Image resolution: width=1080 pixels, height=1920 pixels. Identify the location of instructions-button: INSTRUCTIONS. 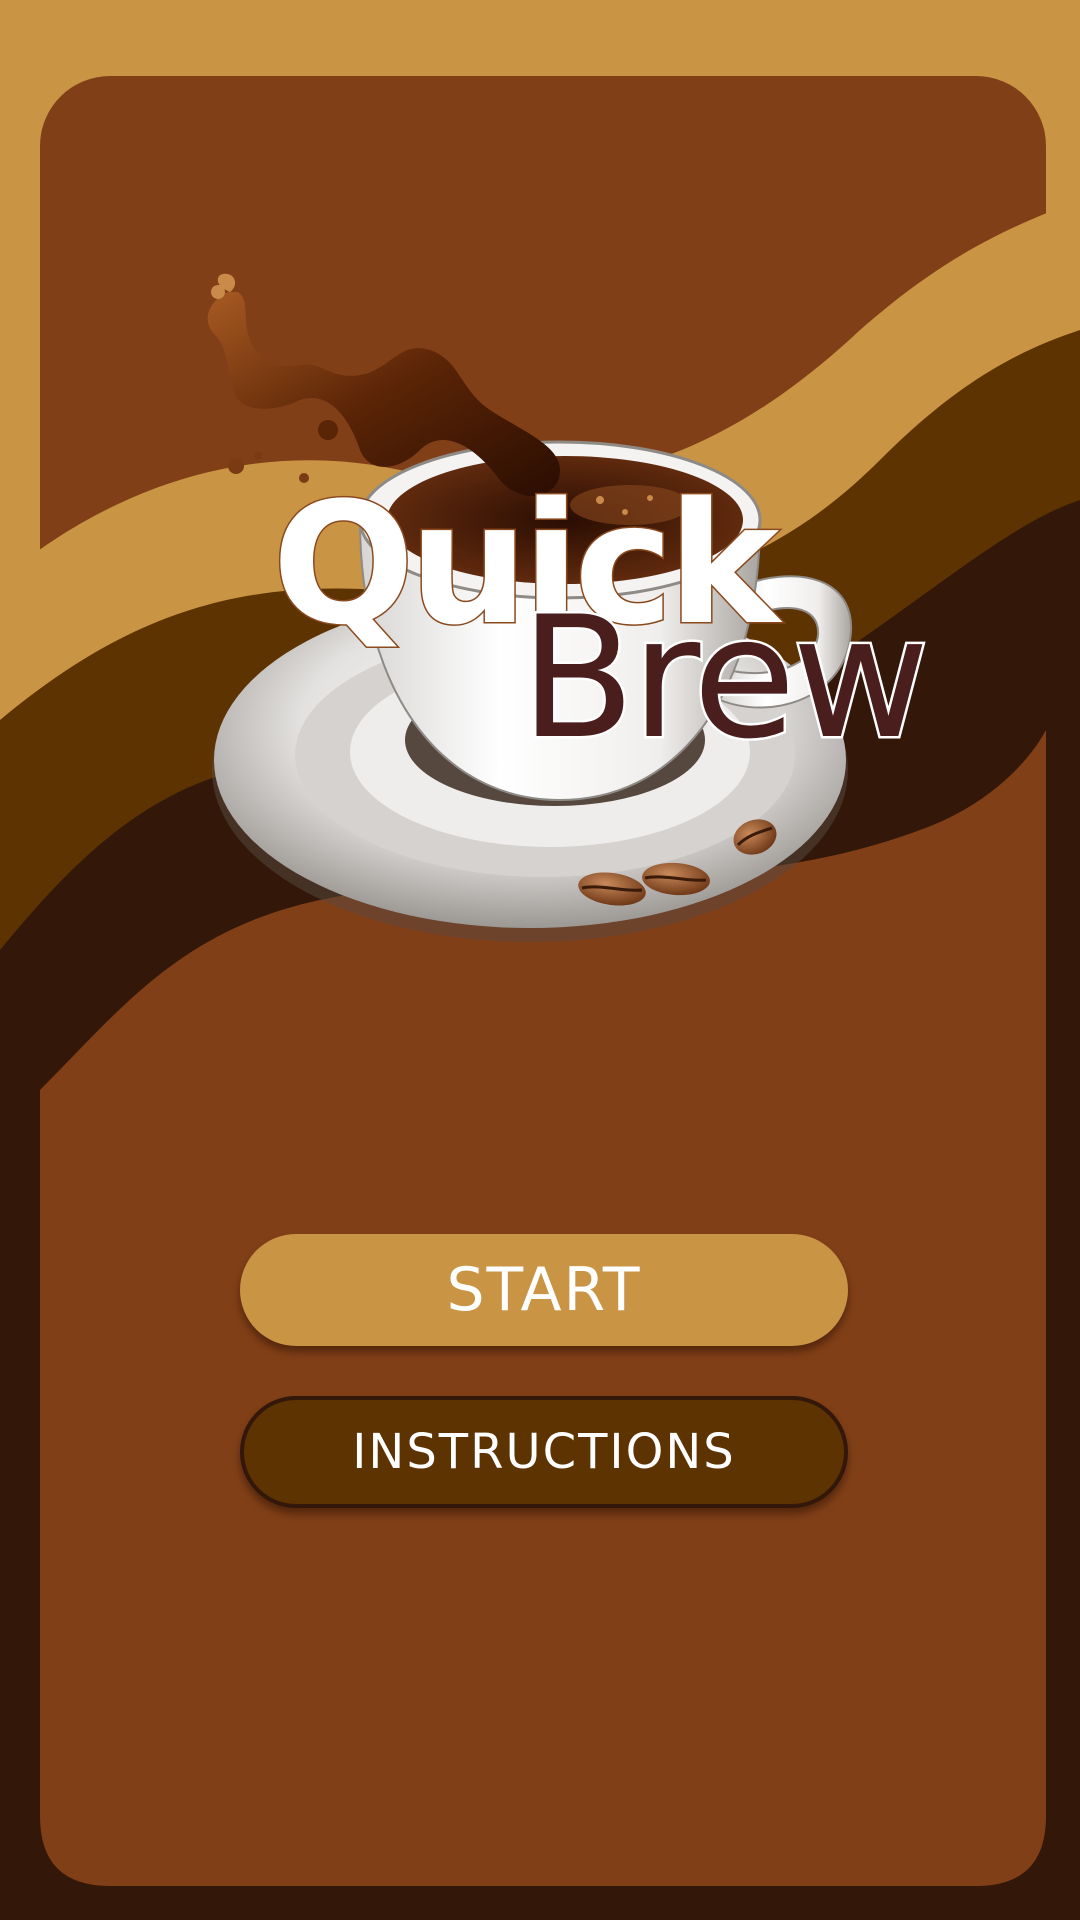
(544, 1452).